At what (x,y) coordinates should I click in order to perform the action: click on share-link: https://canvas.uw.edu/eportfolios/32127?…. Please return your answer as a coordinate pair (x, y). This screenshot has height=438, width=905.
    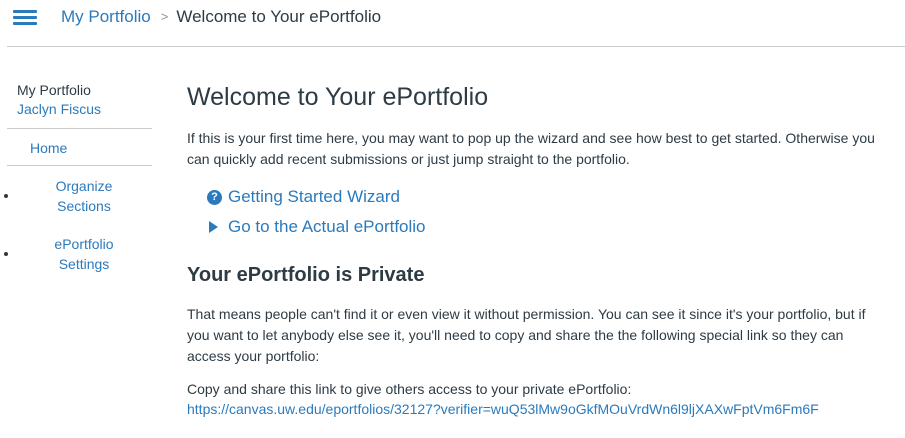
    Looking at the image, I should click on (503, 409).